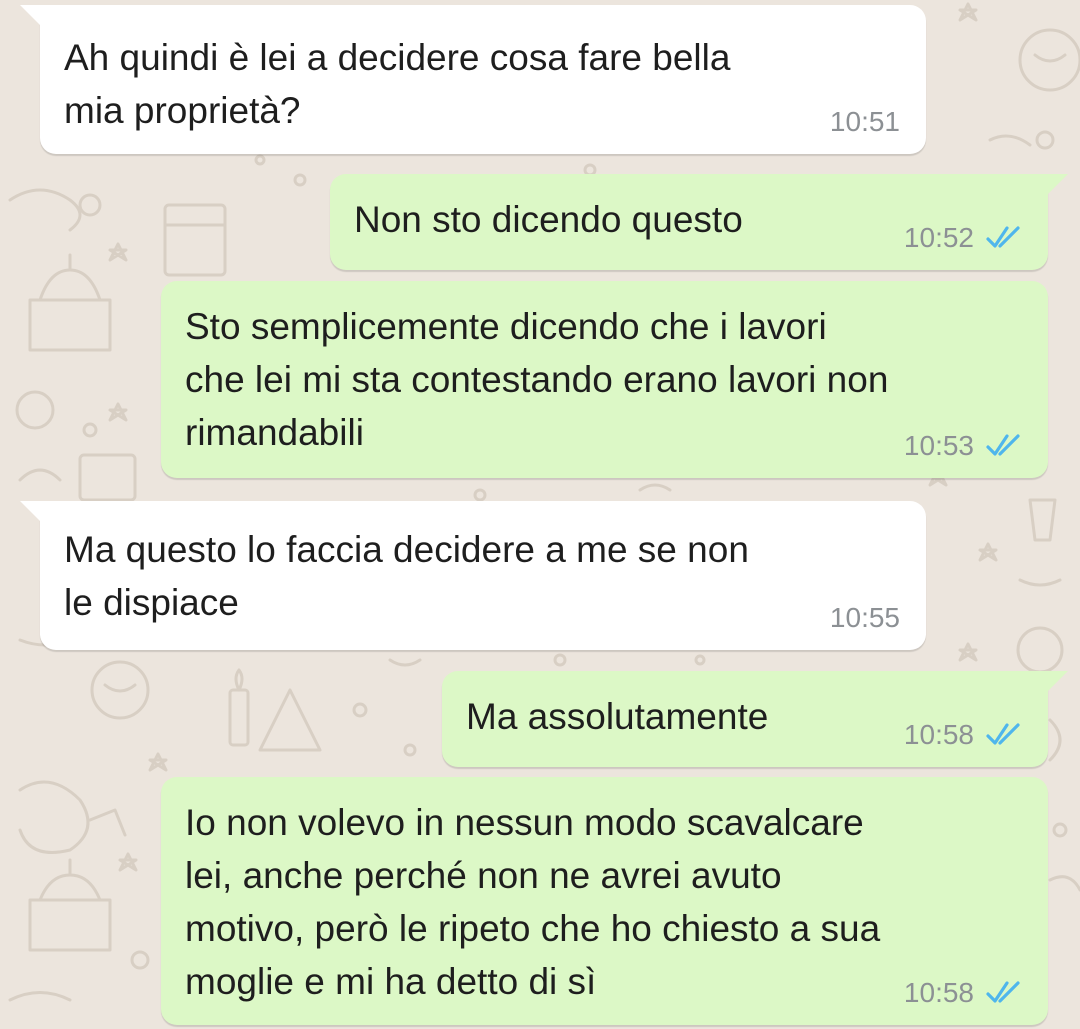  What do you see at coordinates (617, 716) in the screenshot?
I see `message-text: Ma assolutamente` at bounding box center [617, 716].